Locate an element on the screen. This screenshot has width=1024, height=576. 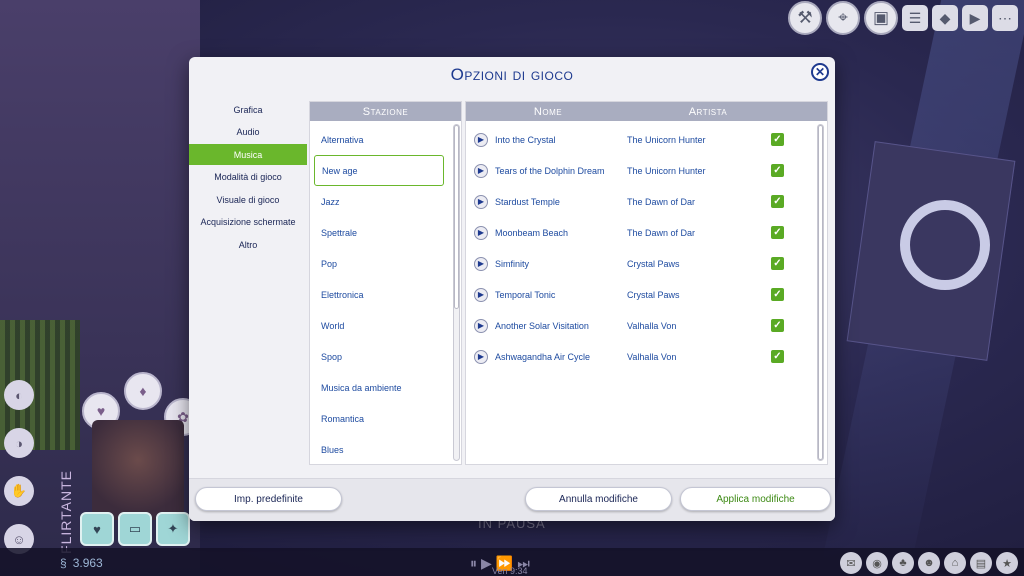
skills-icon: ♣ is located at coordinates (903, 563).